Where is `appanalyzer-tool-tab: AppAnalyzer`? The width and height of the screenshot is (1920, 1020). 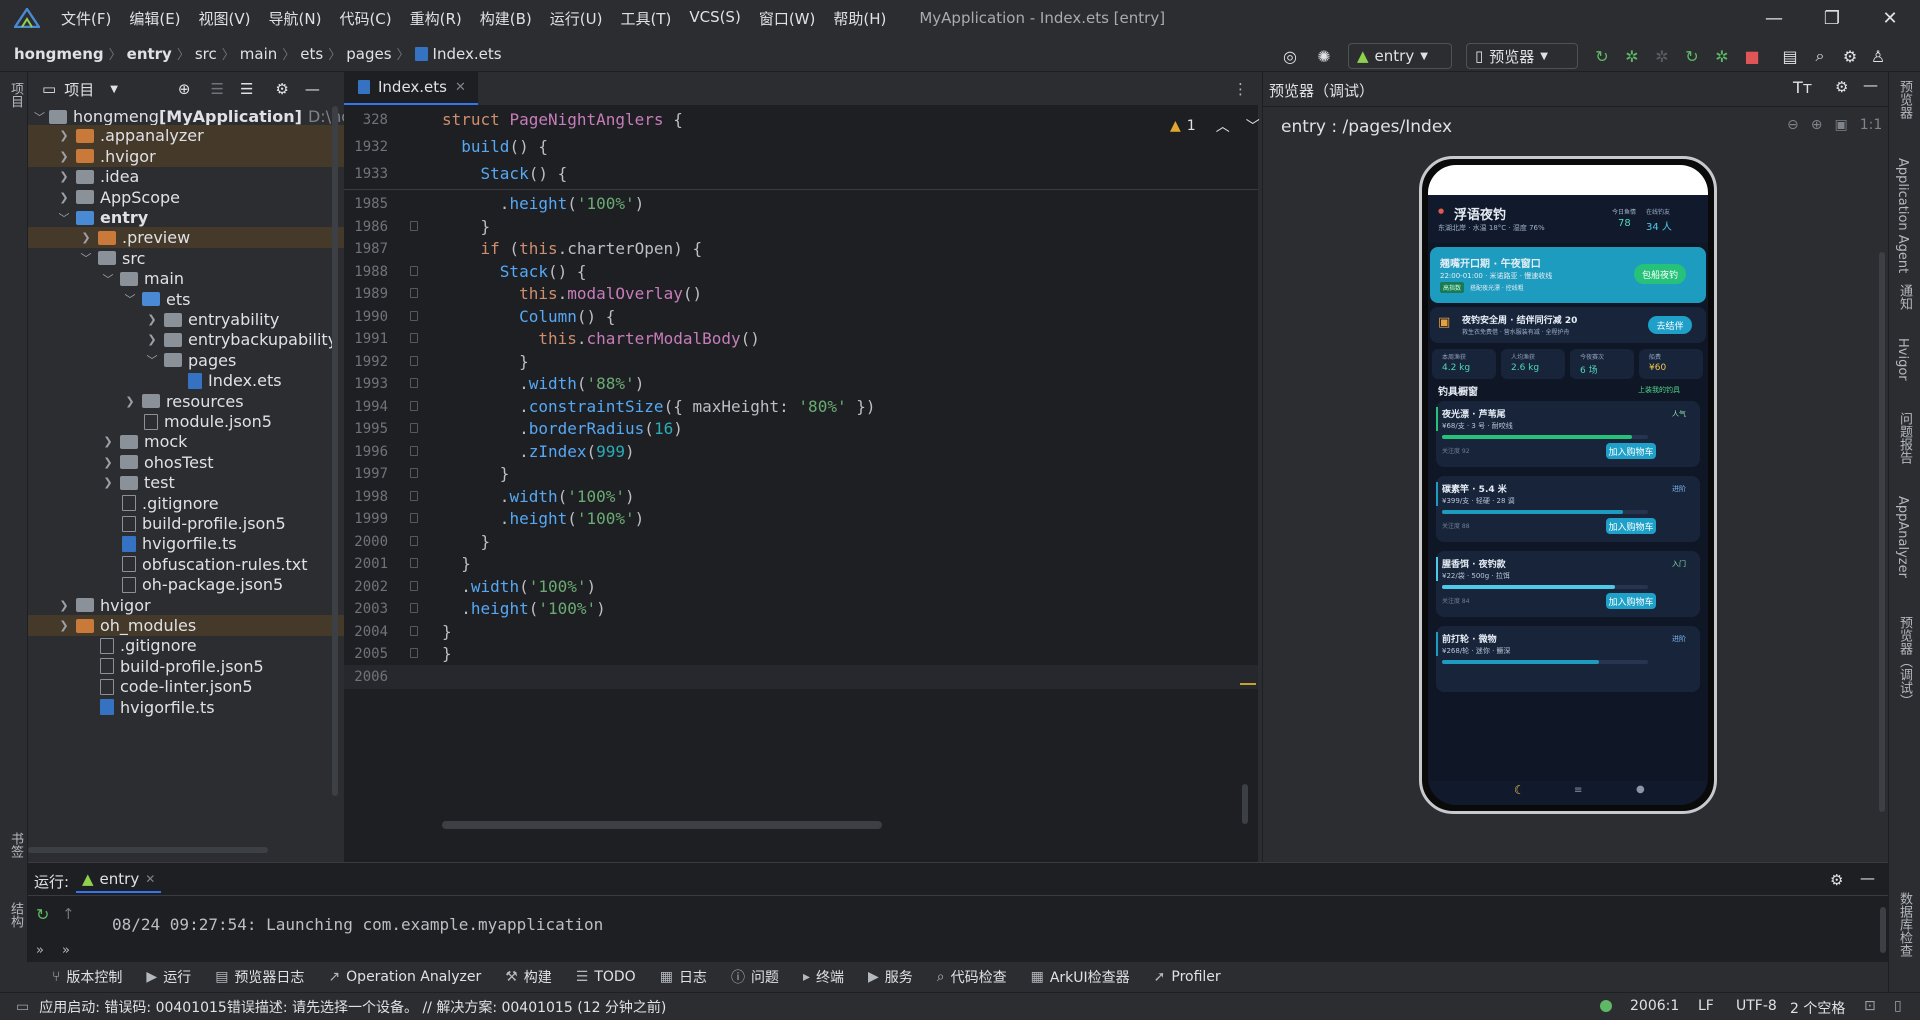
appanalyzer-tool-tab: AppAnalyzer is located at coordinates (1902, 537).